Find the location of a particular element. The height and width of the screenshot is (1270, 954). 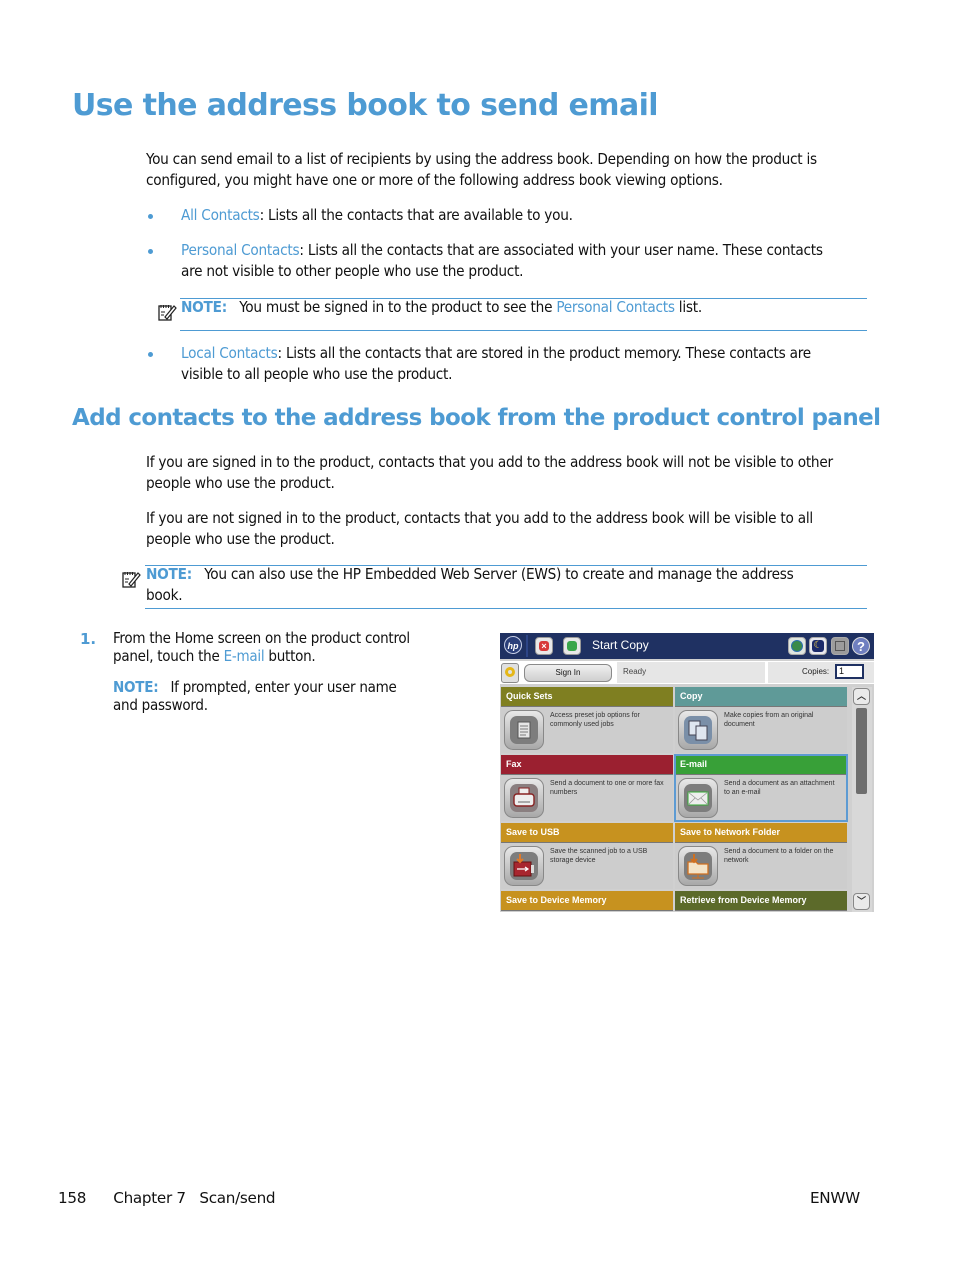

page-number: 158 is located at coordinates (72, 1198).